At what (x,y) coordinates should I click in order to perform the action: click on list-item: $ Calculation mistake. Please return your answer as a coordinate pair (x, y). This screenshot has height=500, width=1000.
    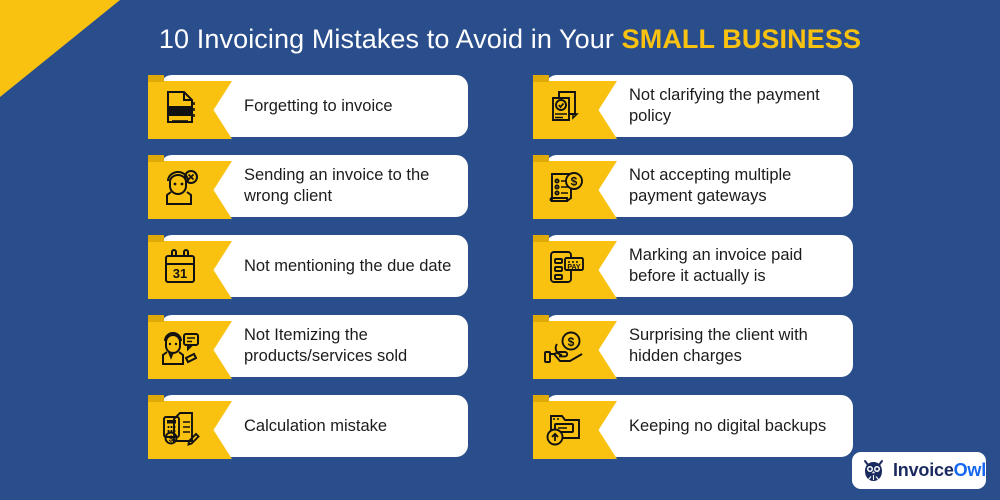
    Looking at the image, I should click on (308, 427).